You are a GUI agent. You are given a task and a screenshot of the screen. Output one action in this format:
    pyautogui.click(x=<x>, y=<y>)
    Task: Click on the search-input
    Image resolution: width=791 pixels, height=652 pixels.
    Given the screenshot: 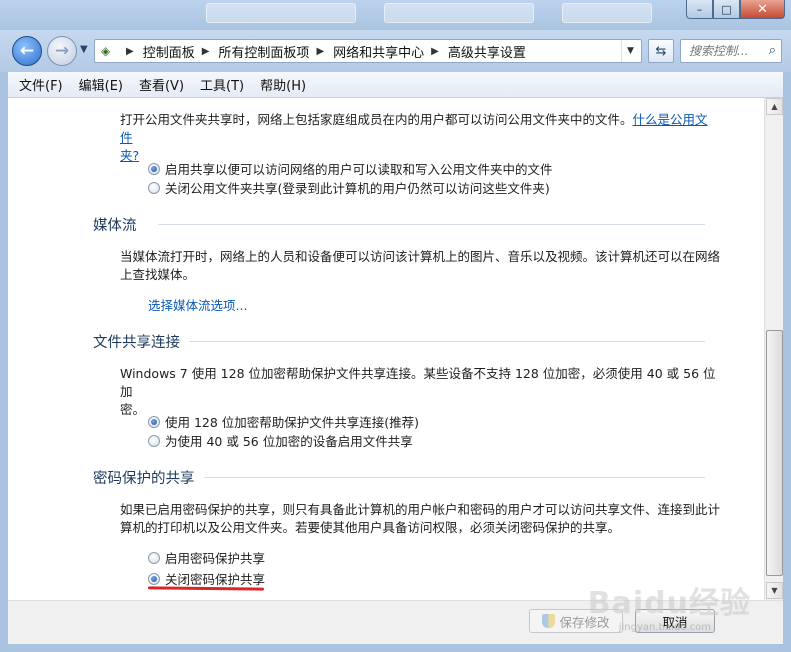 What is the action you would take?
    pyautogui.click(x=725, y=51)
    